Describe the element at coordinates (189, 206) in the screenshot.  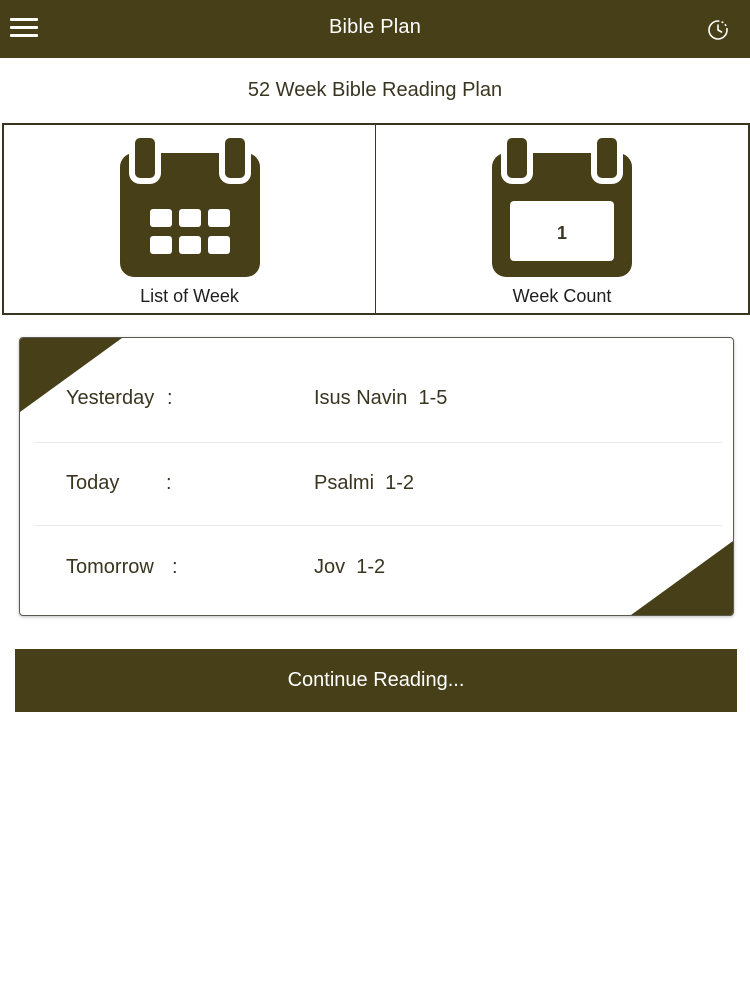
I see `calendar-grid-icon` at that location.